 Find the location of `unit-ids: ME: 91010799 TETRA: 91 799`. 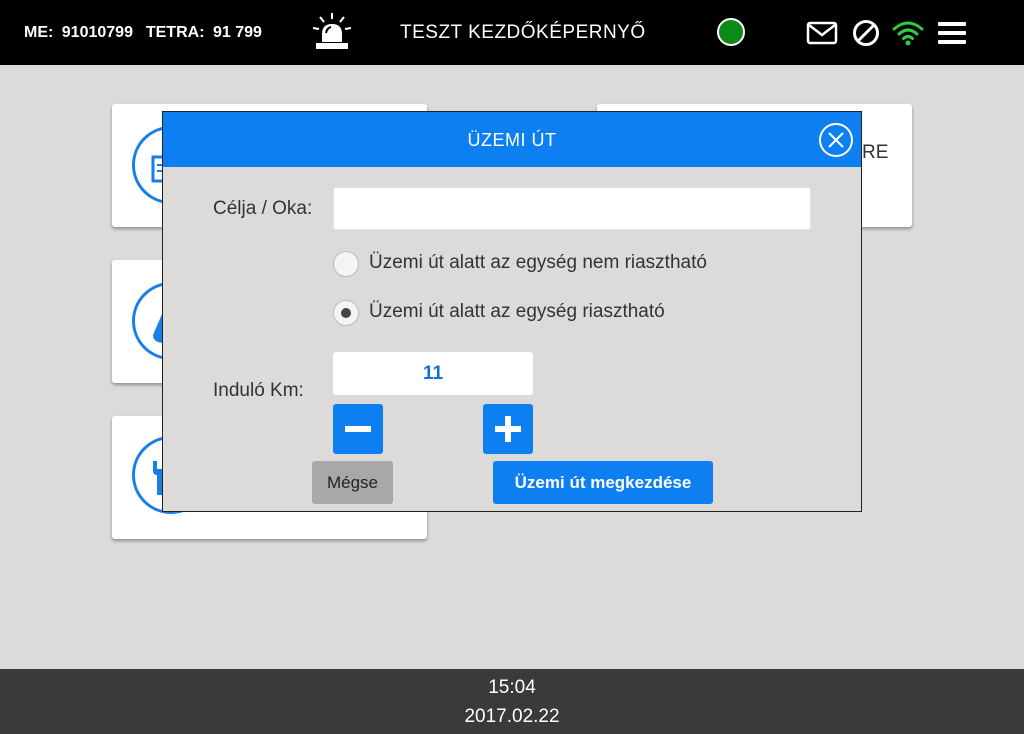

unit-ids: ME: 91010799 TETRA: 91 799 is located at coordinates (145, 33).